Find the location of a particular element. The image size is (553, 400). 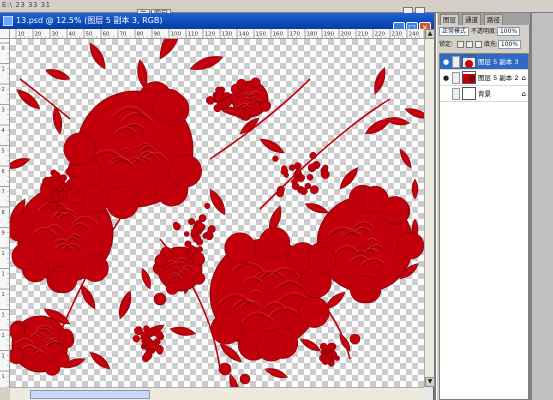

layer-row: 背景 ⌂ is located at coordinates (484, 94).